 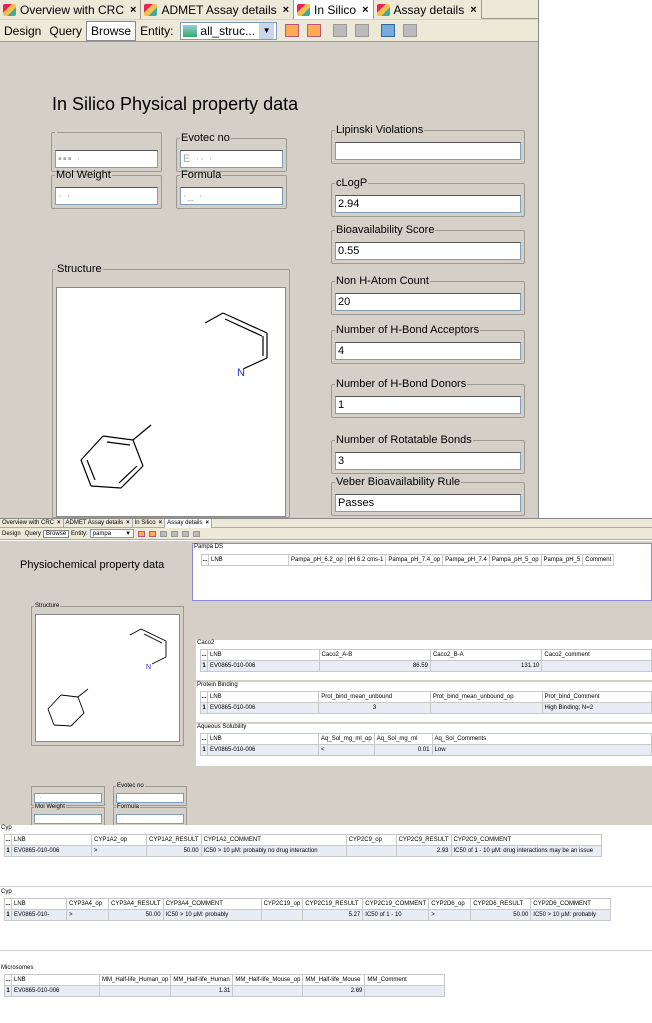 What do you see at coordinates (32, 523) in the screenshot?
I see `tab-overview: Overview with CRC ×` at bounding box center [32, 523].